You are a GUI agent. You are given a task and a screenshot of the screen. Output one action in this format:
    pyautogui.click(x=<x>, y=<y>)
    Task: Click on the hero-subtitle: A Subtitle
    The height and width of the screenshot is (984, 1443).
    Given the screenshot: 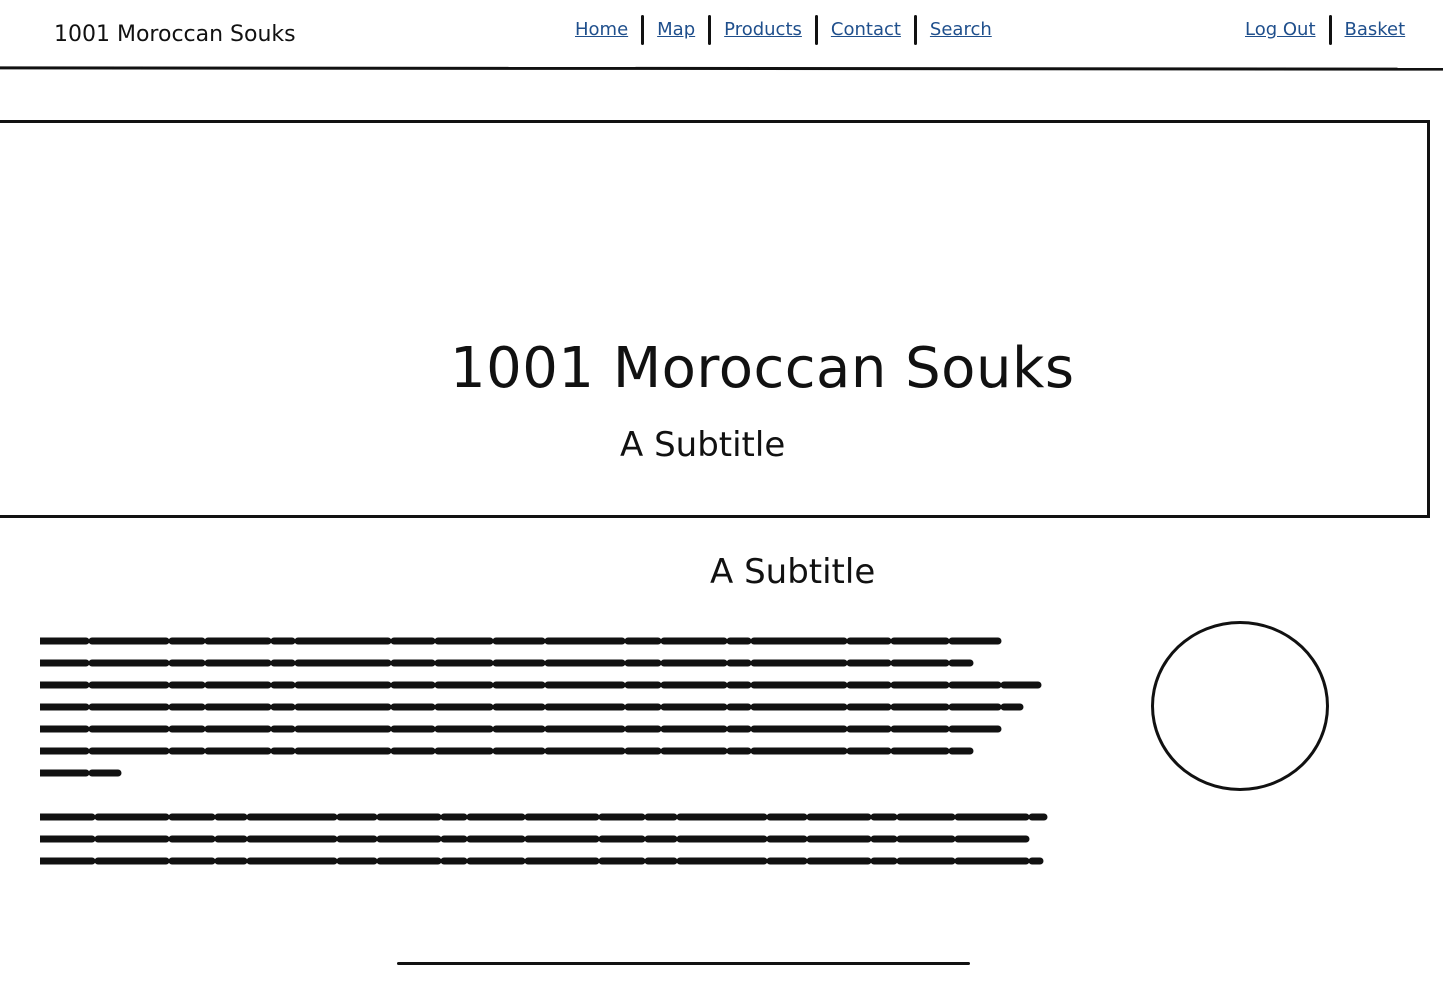 What is the action you would take?
    pyautogui.click(x=703, y=445)
    